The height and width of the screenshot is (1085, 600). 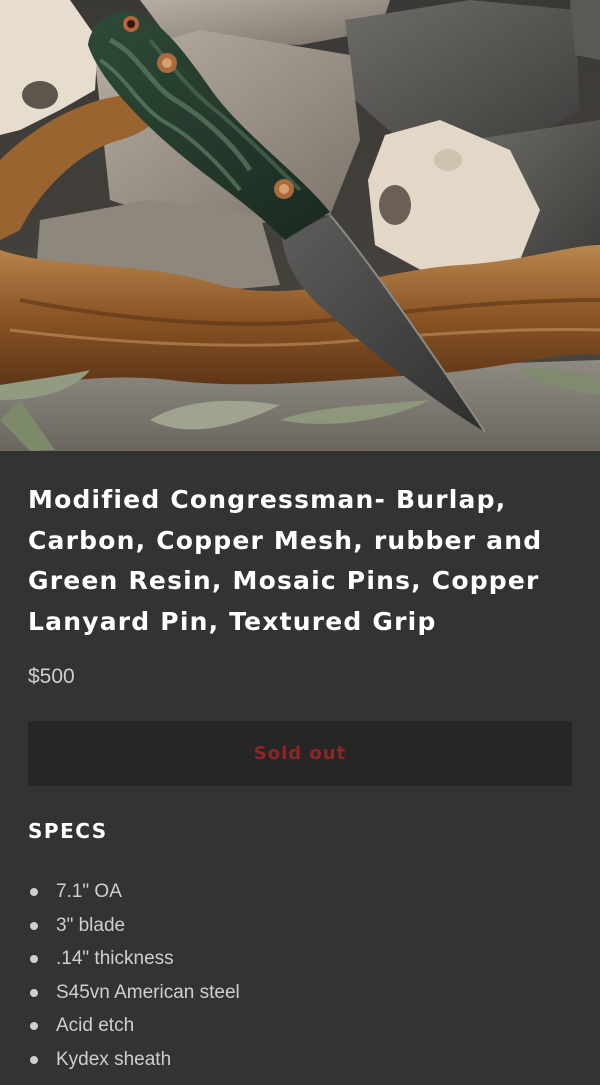 I want to click on spec-item-label: S45vn American steel, so click(x=148, y=992).